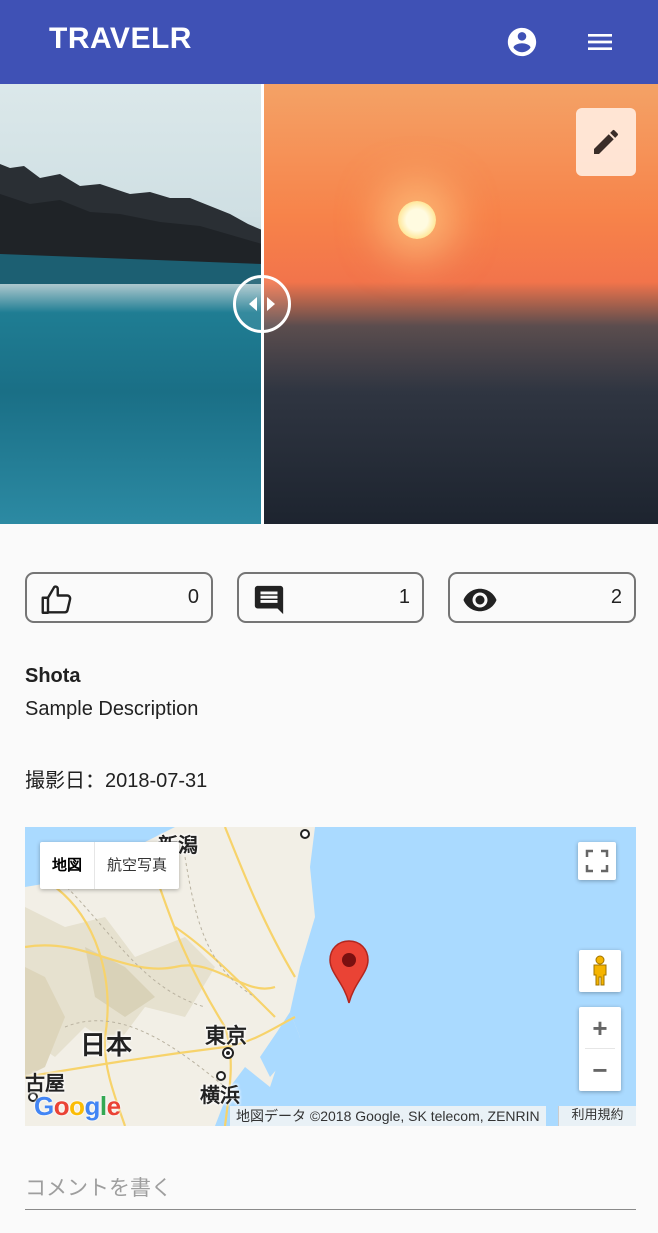 The width and height of the screenshot is (658, 1233). I want to click on account-circle-icon, so click(522, 42).